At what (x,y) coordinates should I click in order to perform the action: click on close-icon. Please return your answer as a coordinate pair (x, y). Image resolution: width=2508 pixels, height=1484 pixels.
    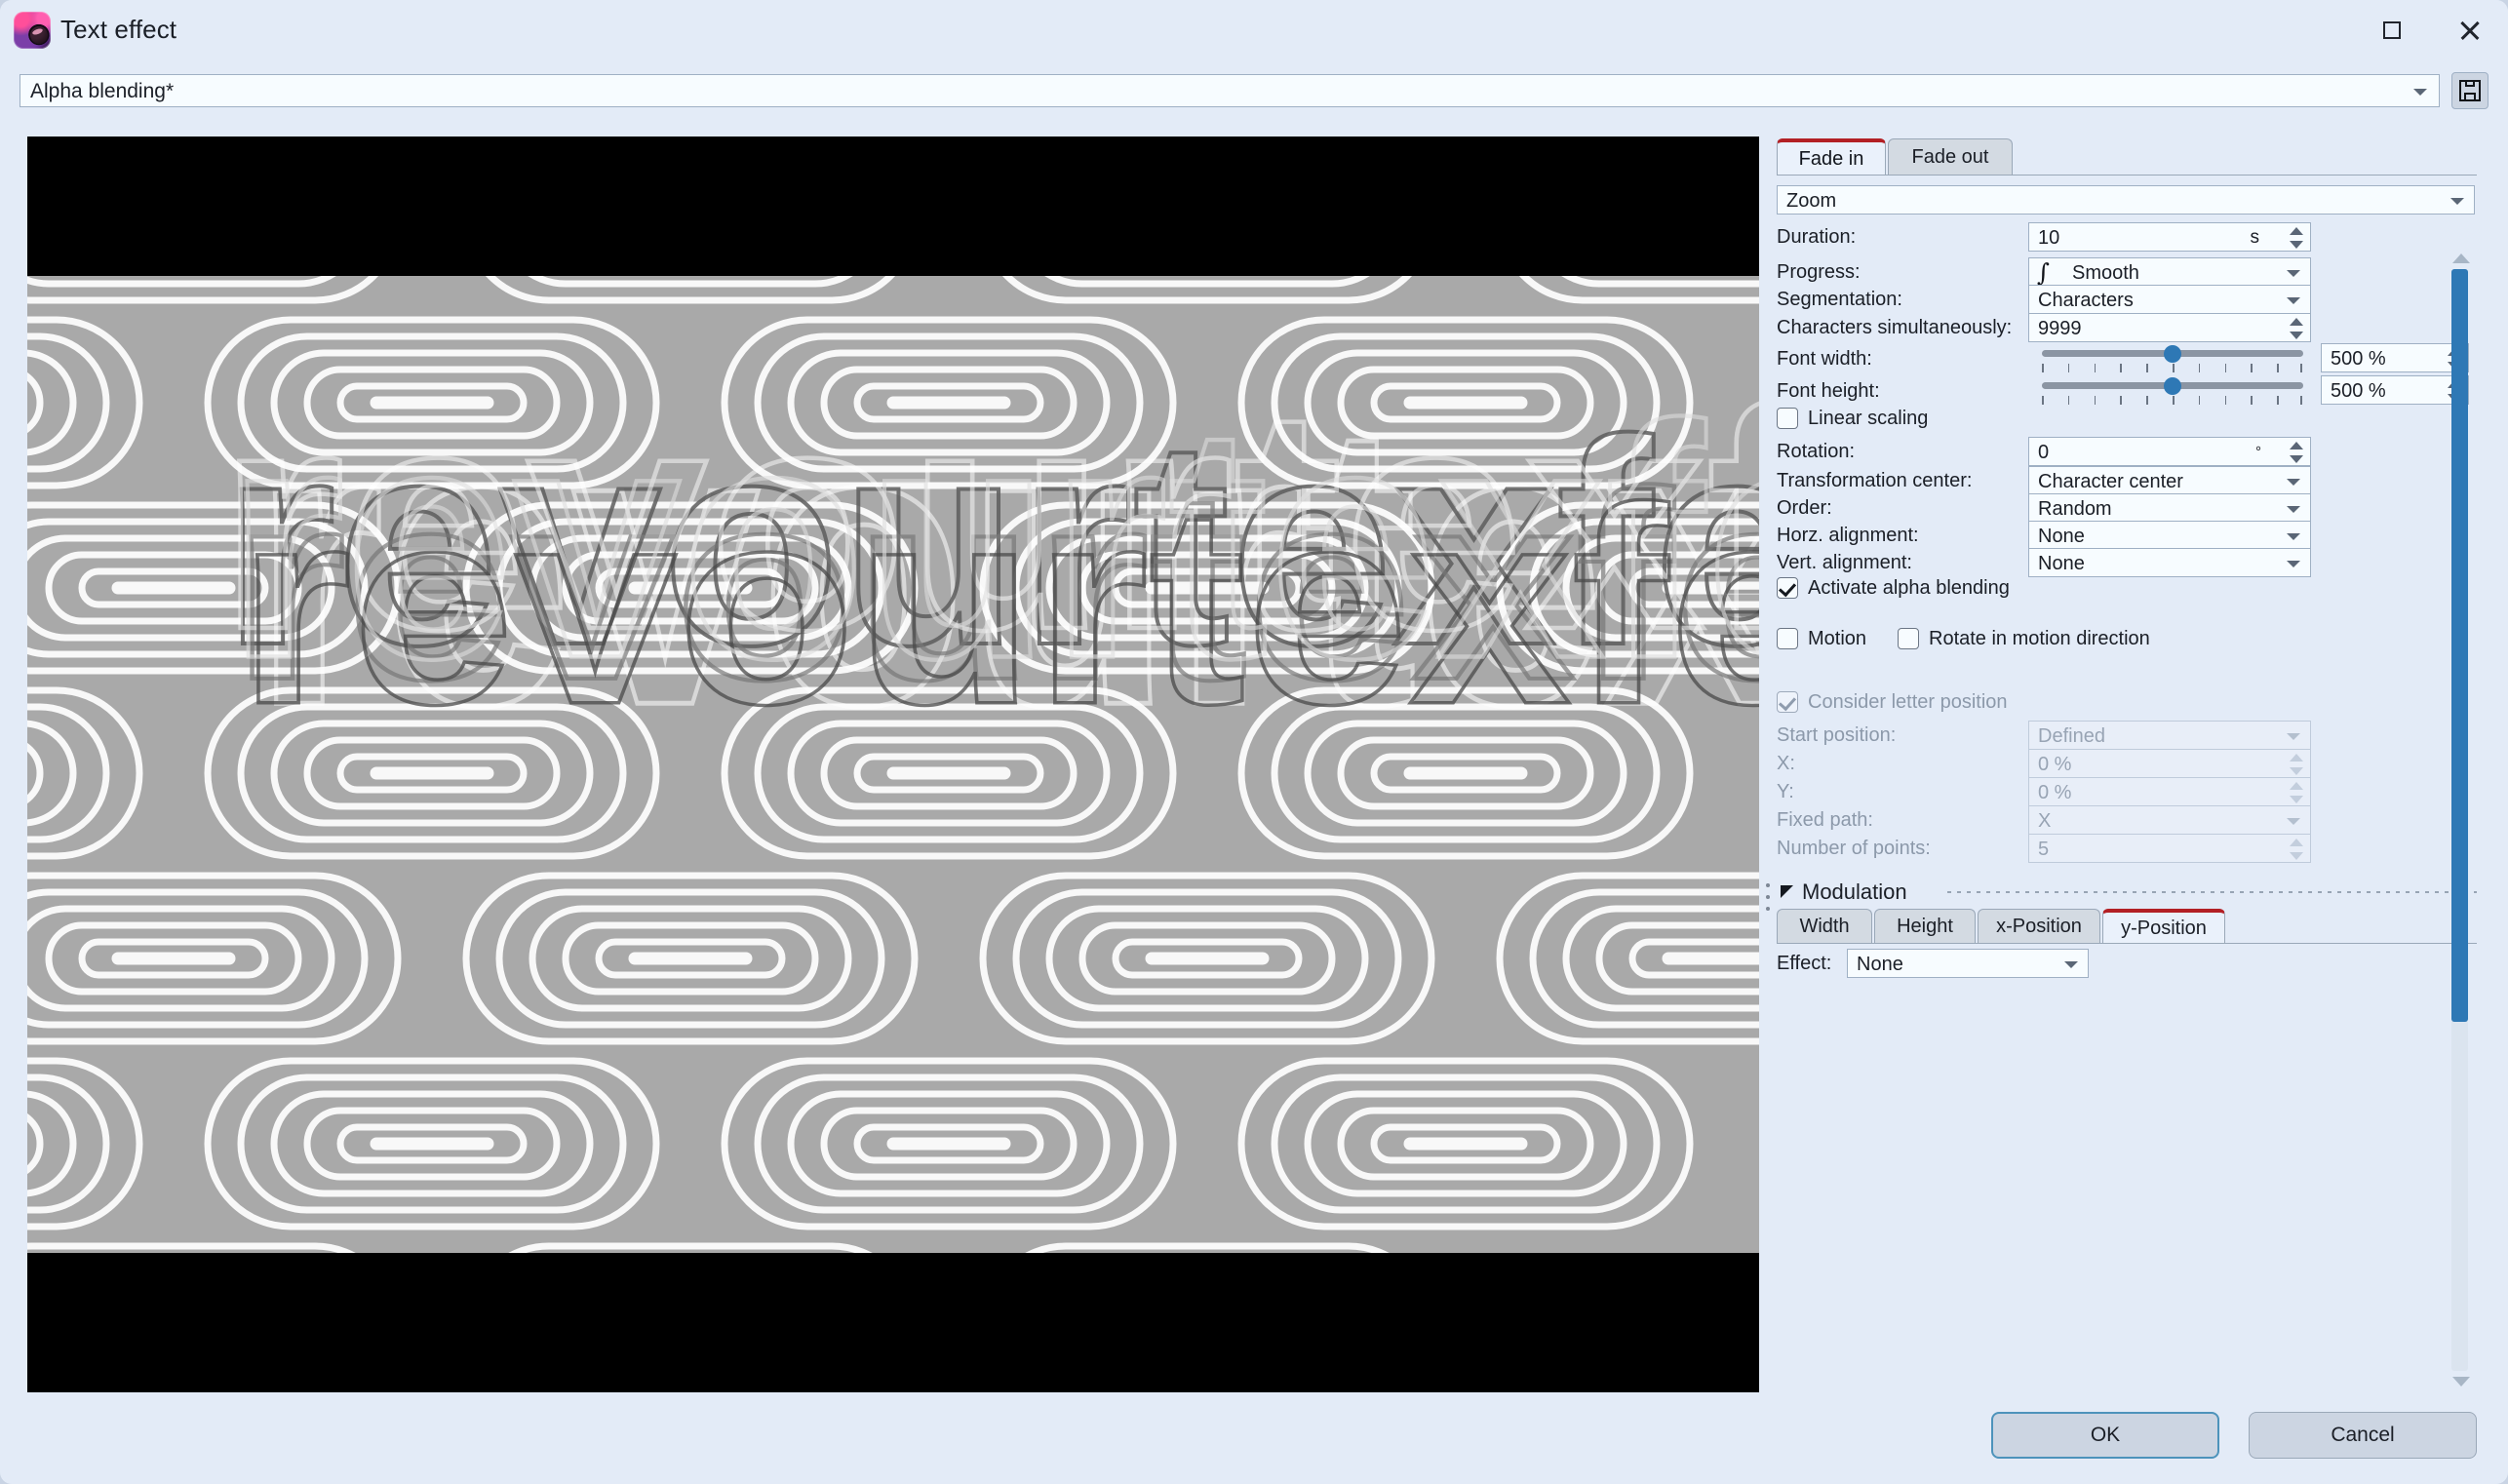
    Looking at the image, I should click on (2470, 30).